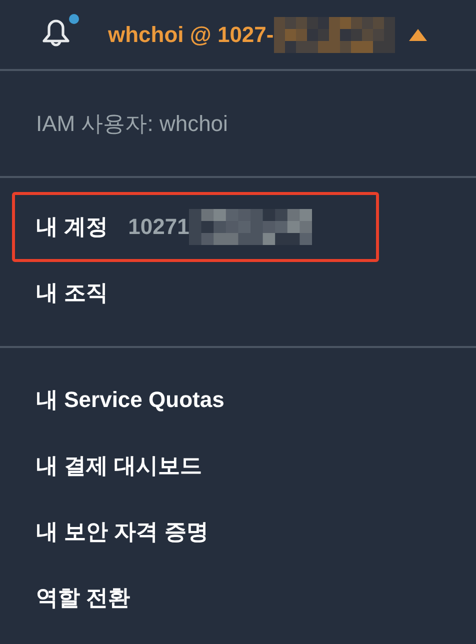 The image size is (476, 644). What do you see at coordinates (131, 124) in the screenshot?
I see `user-info-text: IAM 사용자: whchoi` at bounding box center [131, 124].